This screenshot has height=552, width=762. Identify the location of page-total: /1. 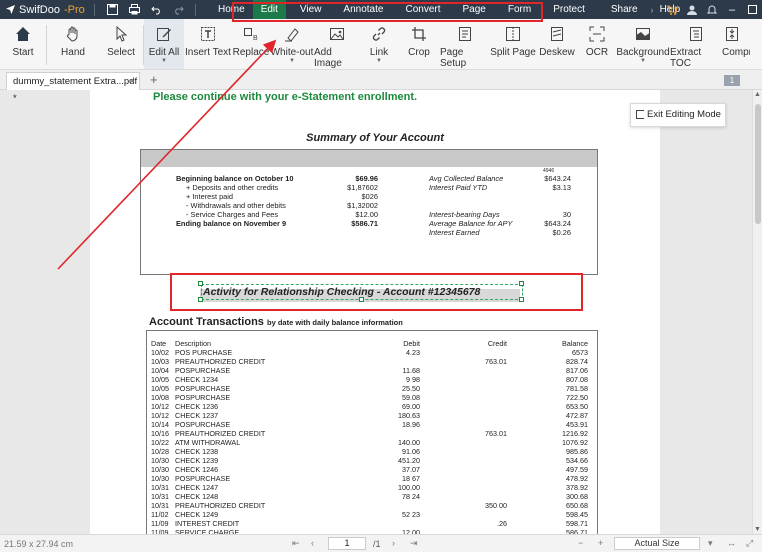
(377, 544).